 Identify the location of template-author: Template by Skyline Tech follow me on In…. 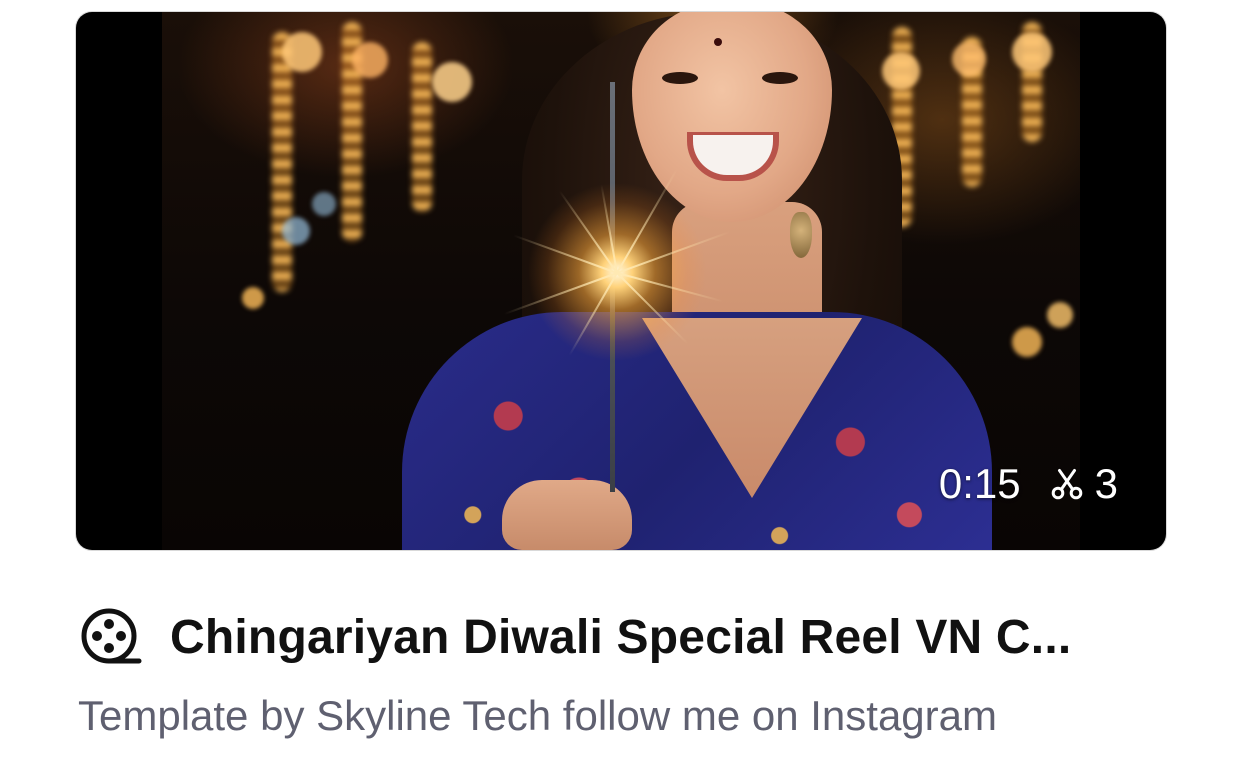
(537, 715).